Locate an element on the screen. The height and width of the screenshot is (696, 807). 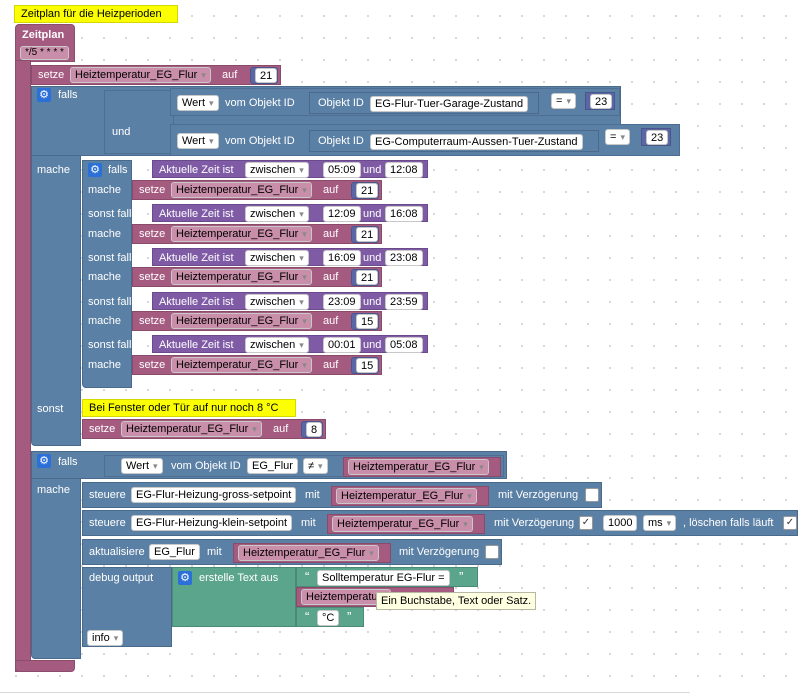
set-block-else: setze Heiztemperatur_EG_Flur auf 8 is located at coordinates (204, 429).